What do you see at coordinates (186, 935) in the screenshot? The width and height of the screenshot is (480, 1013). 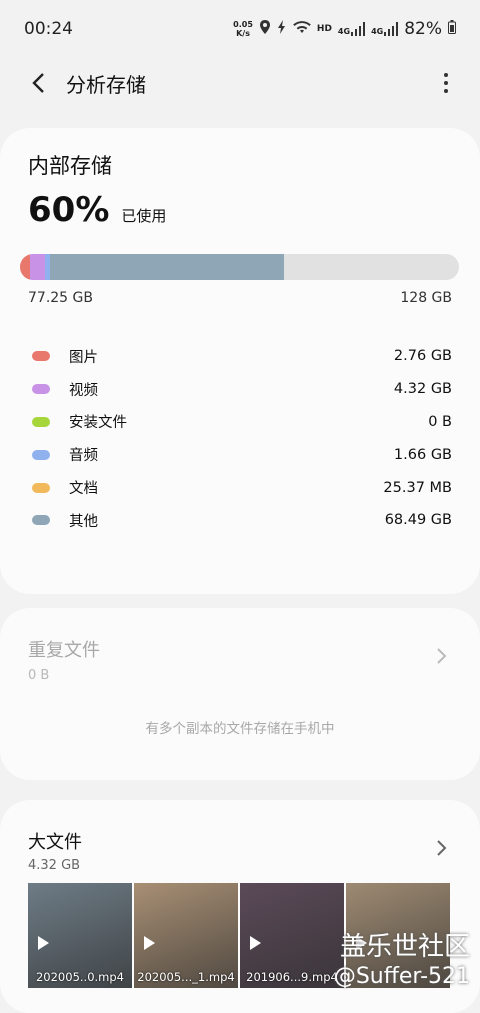 I see `video-thumbnail: 202005..._1.mp4` at bounding box center [186, 935].